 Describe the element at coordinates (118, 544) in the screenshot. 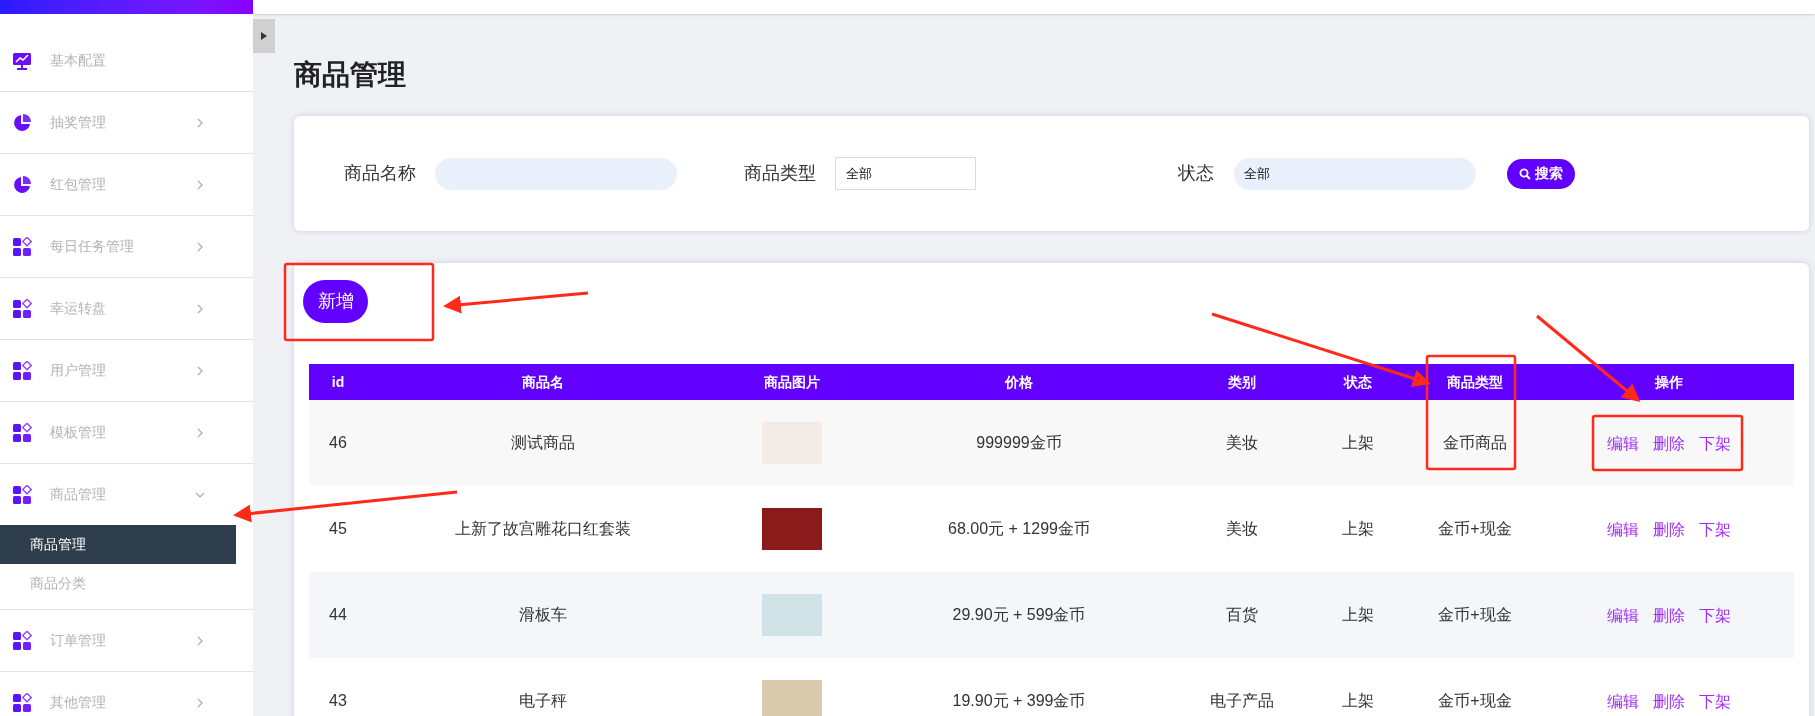

I see `submenu-item: 商品管理` at that location.